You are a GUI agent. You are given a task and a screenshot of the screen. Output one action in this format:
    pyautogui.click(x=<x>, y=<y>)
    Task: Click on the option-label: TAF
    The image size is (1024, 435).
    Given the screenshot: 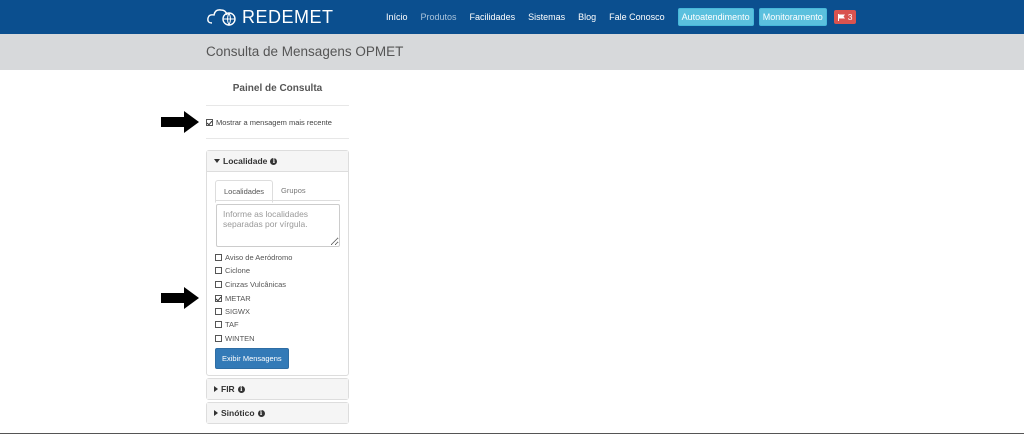 What is the action you would take?
    pyautogui.click(x=232, y=324)
    